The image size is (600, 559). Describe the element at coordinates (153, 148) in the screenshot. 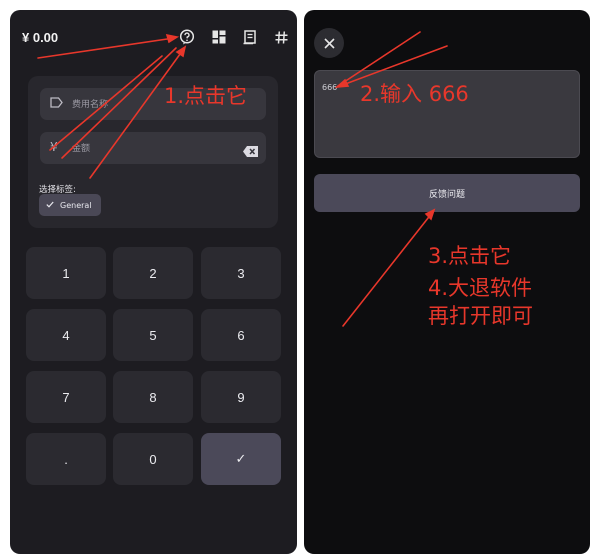

I see `amount-field: ¥ 金额` at that location.